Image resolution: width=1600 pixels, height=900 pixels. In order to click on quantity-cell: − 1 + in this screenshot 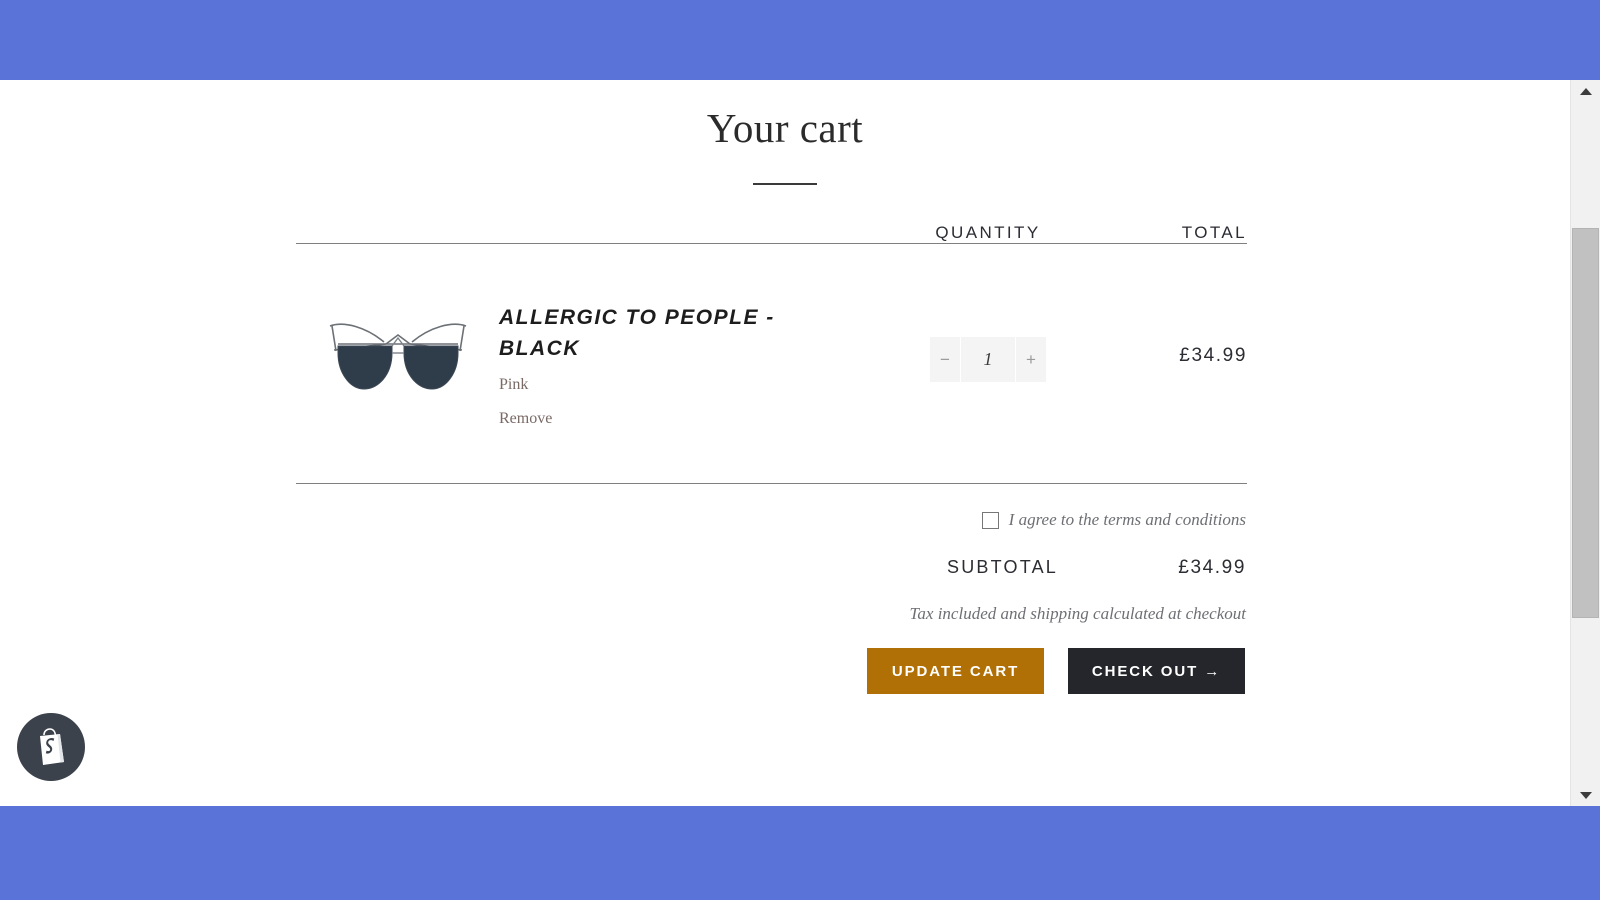, I will do `click(988, 342)`.